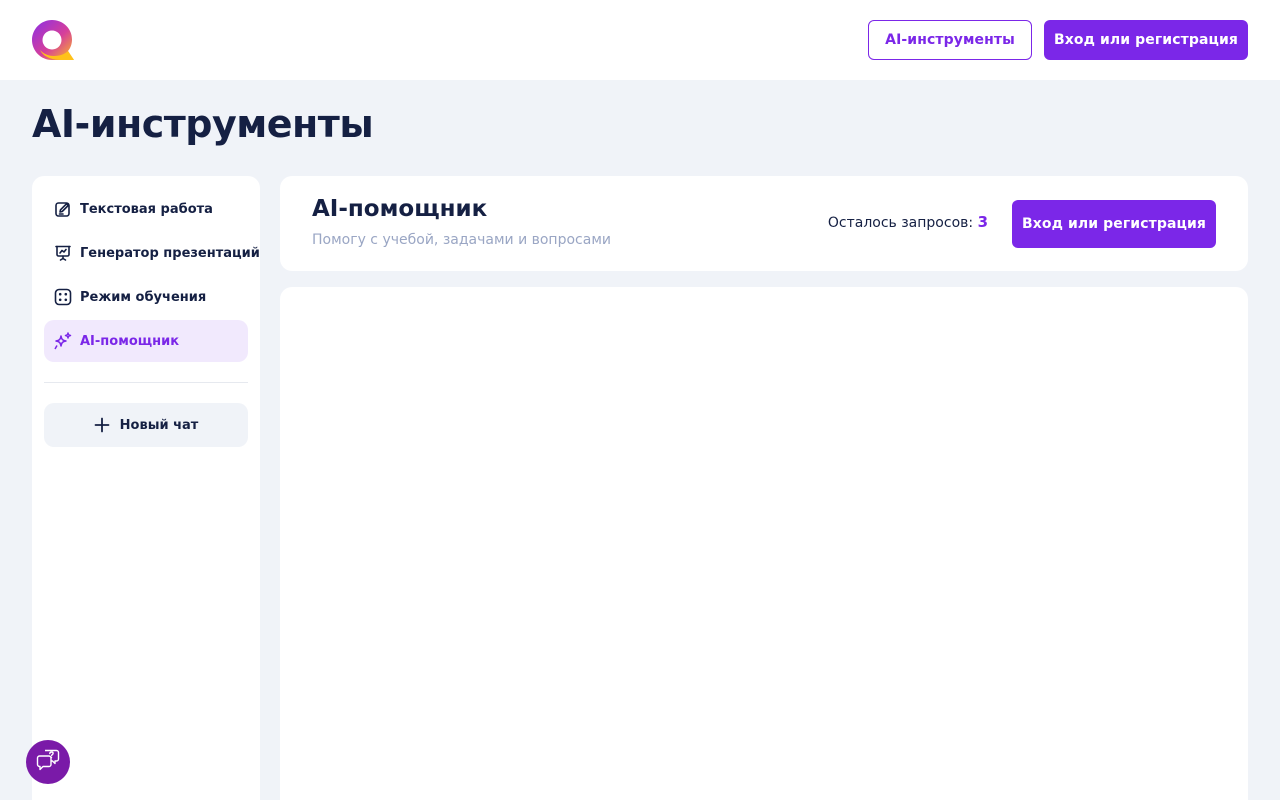  I want to click on sidebar-item-label: Текстовая работа, so click(146, 209).